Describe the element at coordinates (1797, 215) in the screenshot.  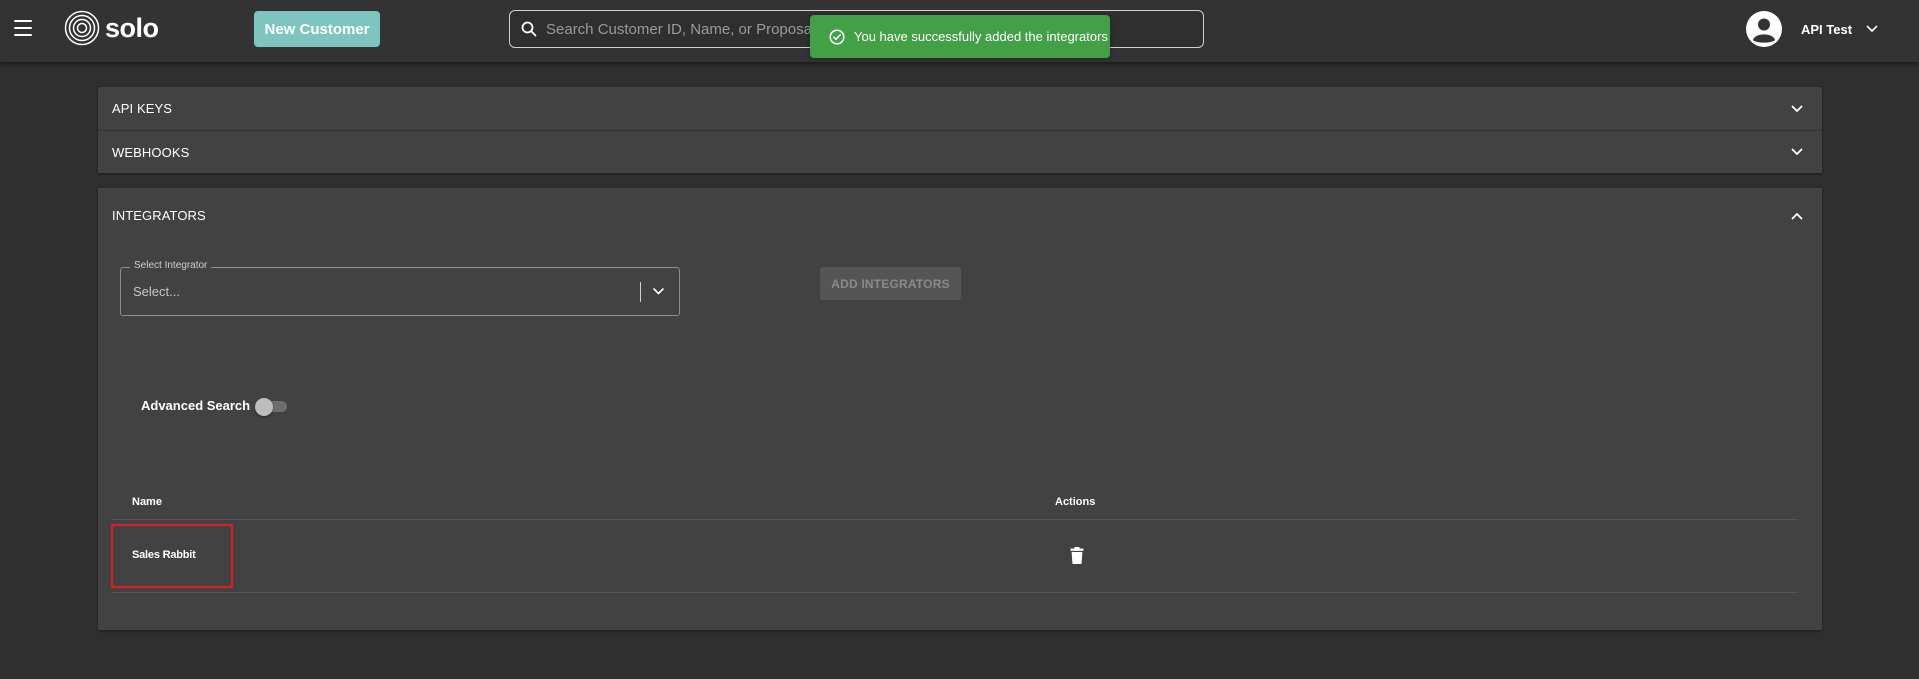
I see `chevron-up-icon` at that location.